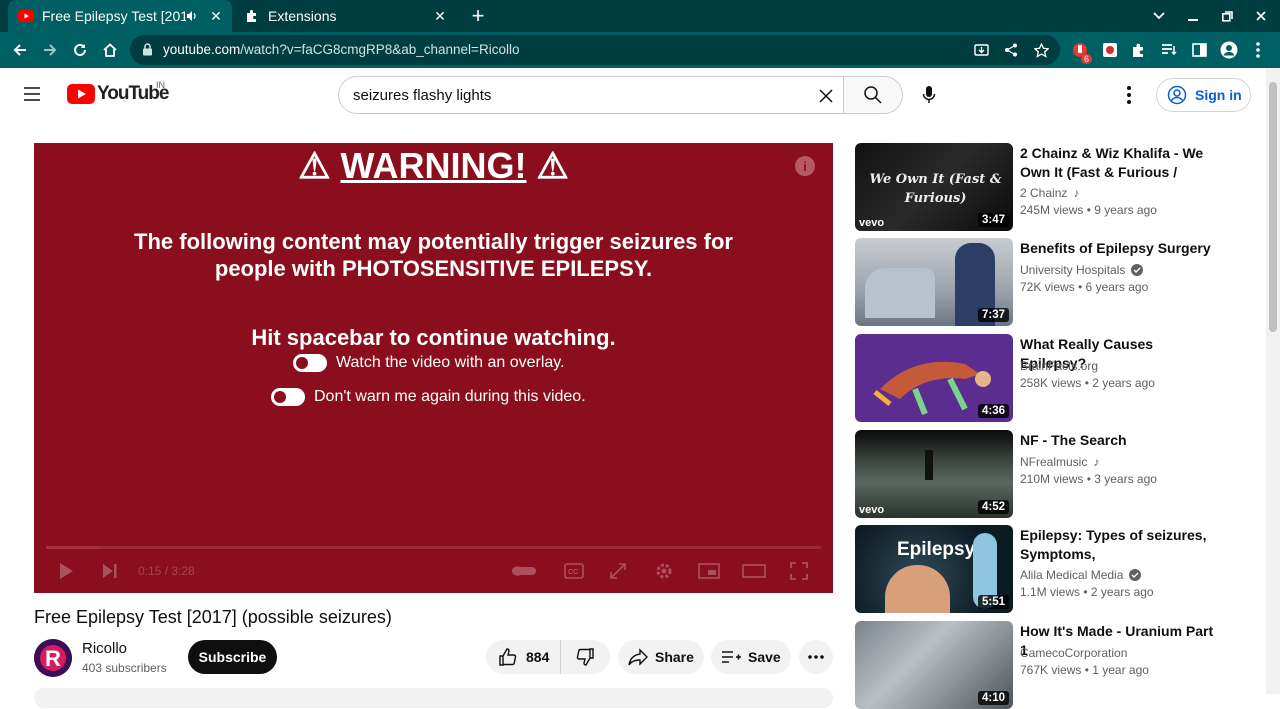 The height and width of the screenshot is (709, 1280). I want to click on tab-extensions: Extensions ✕, so click(345, 16).